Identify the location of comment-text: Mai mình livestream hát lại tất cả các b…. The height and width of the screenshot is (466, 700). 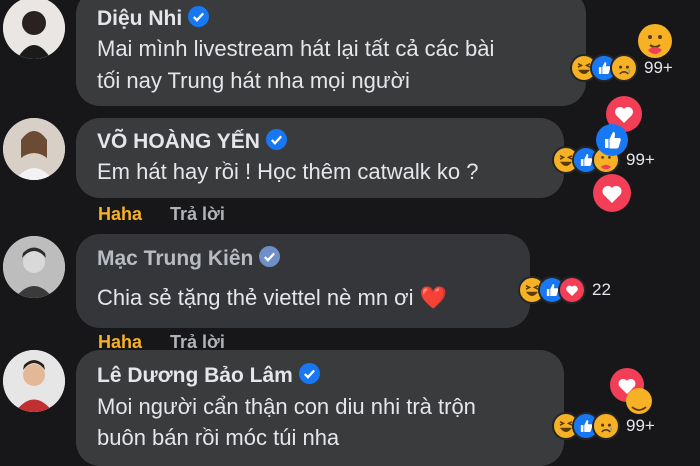
(296, 48).